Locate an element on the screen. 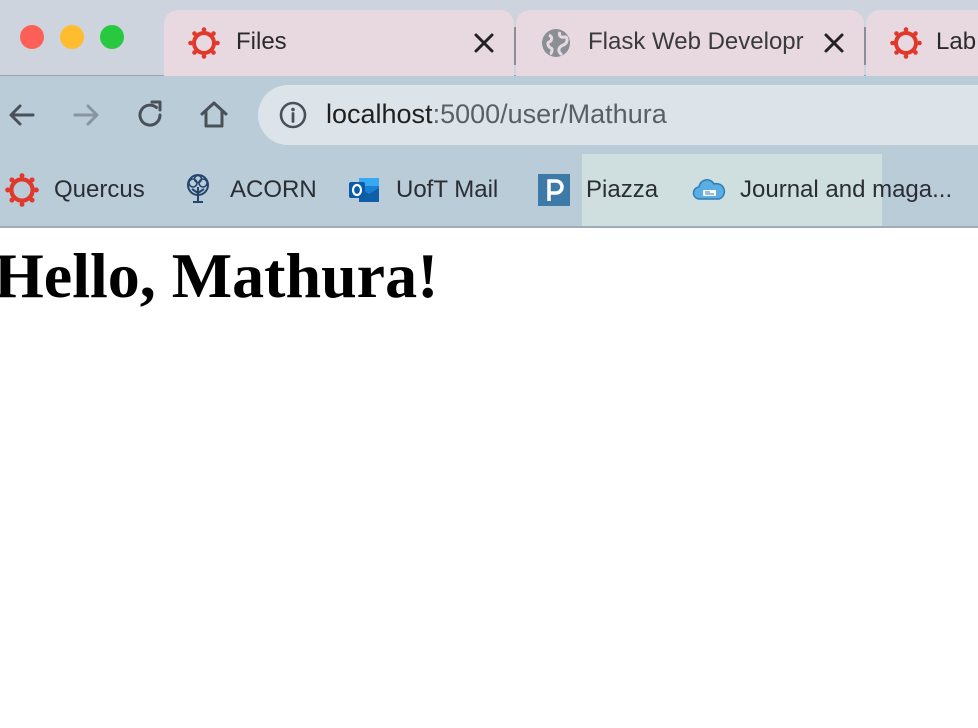 The image size is (978, 728). url-path: :5000/user/Mathura is located at coordinates (549, 114).